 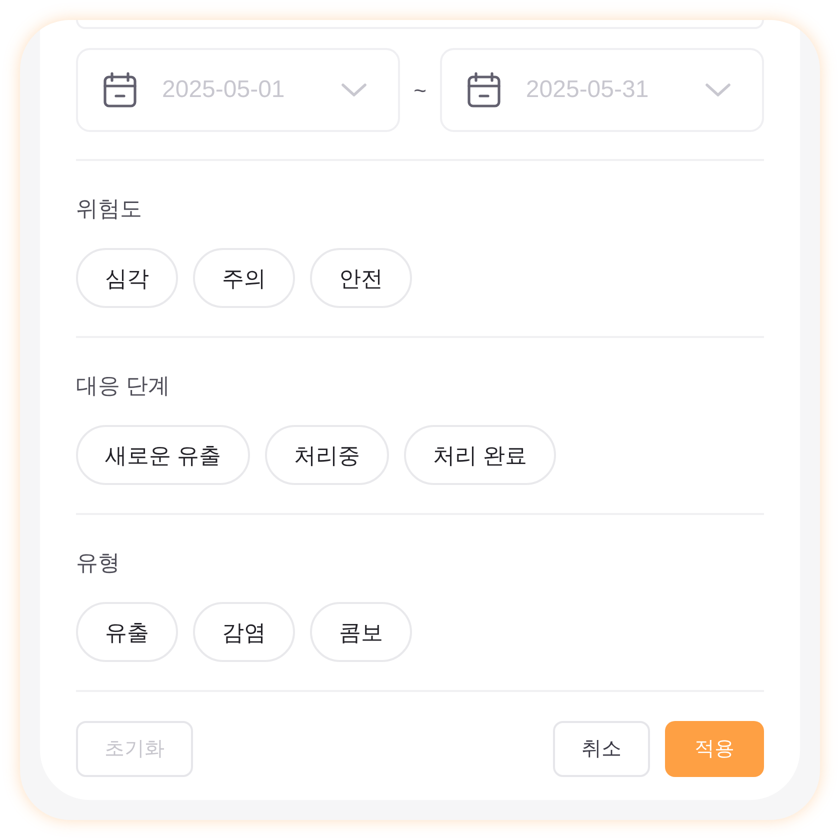 I want to click on filter-chip: 처리 완료, so click(x=480, y=455).